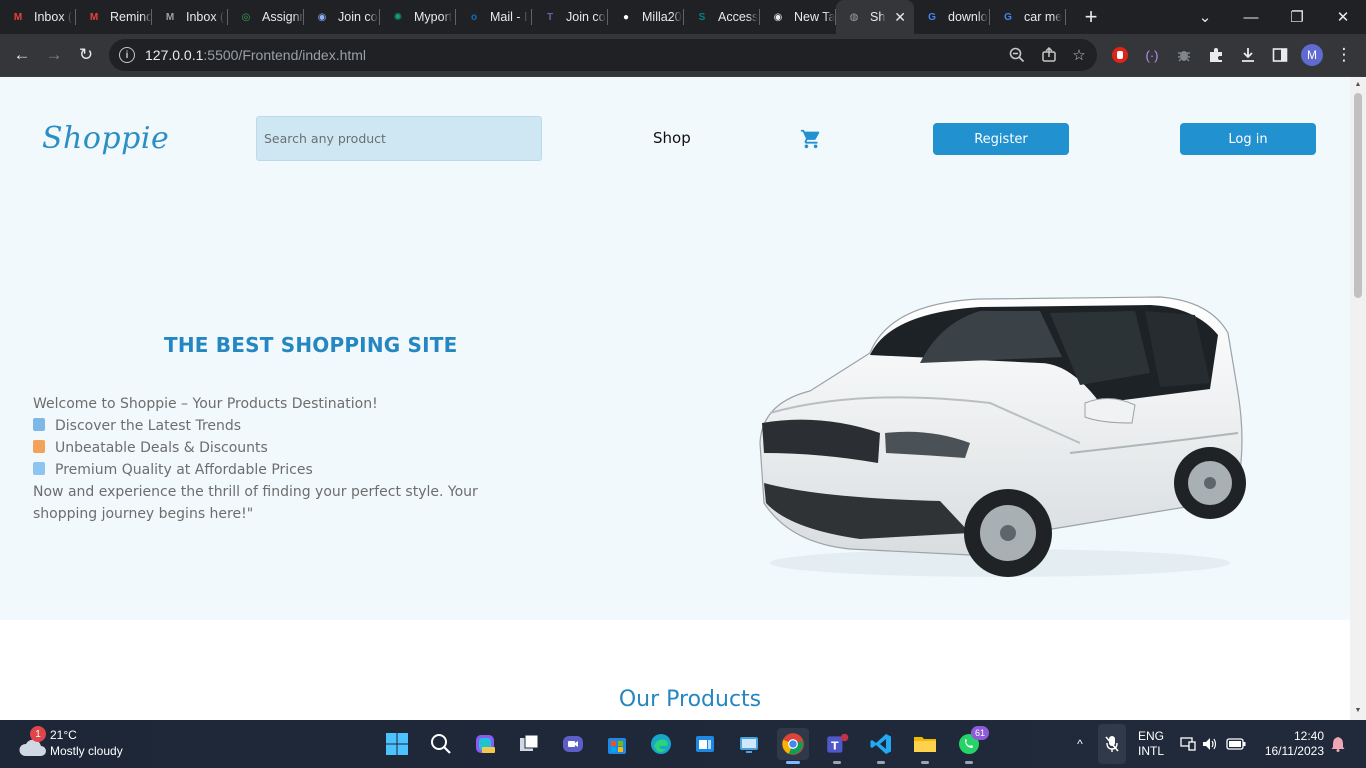 The width and height of the screenshot is (1366, 768). Describe the element at coordinates (114, 17) in the screenshot. I see `browser-tab: M Remind` at that location.